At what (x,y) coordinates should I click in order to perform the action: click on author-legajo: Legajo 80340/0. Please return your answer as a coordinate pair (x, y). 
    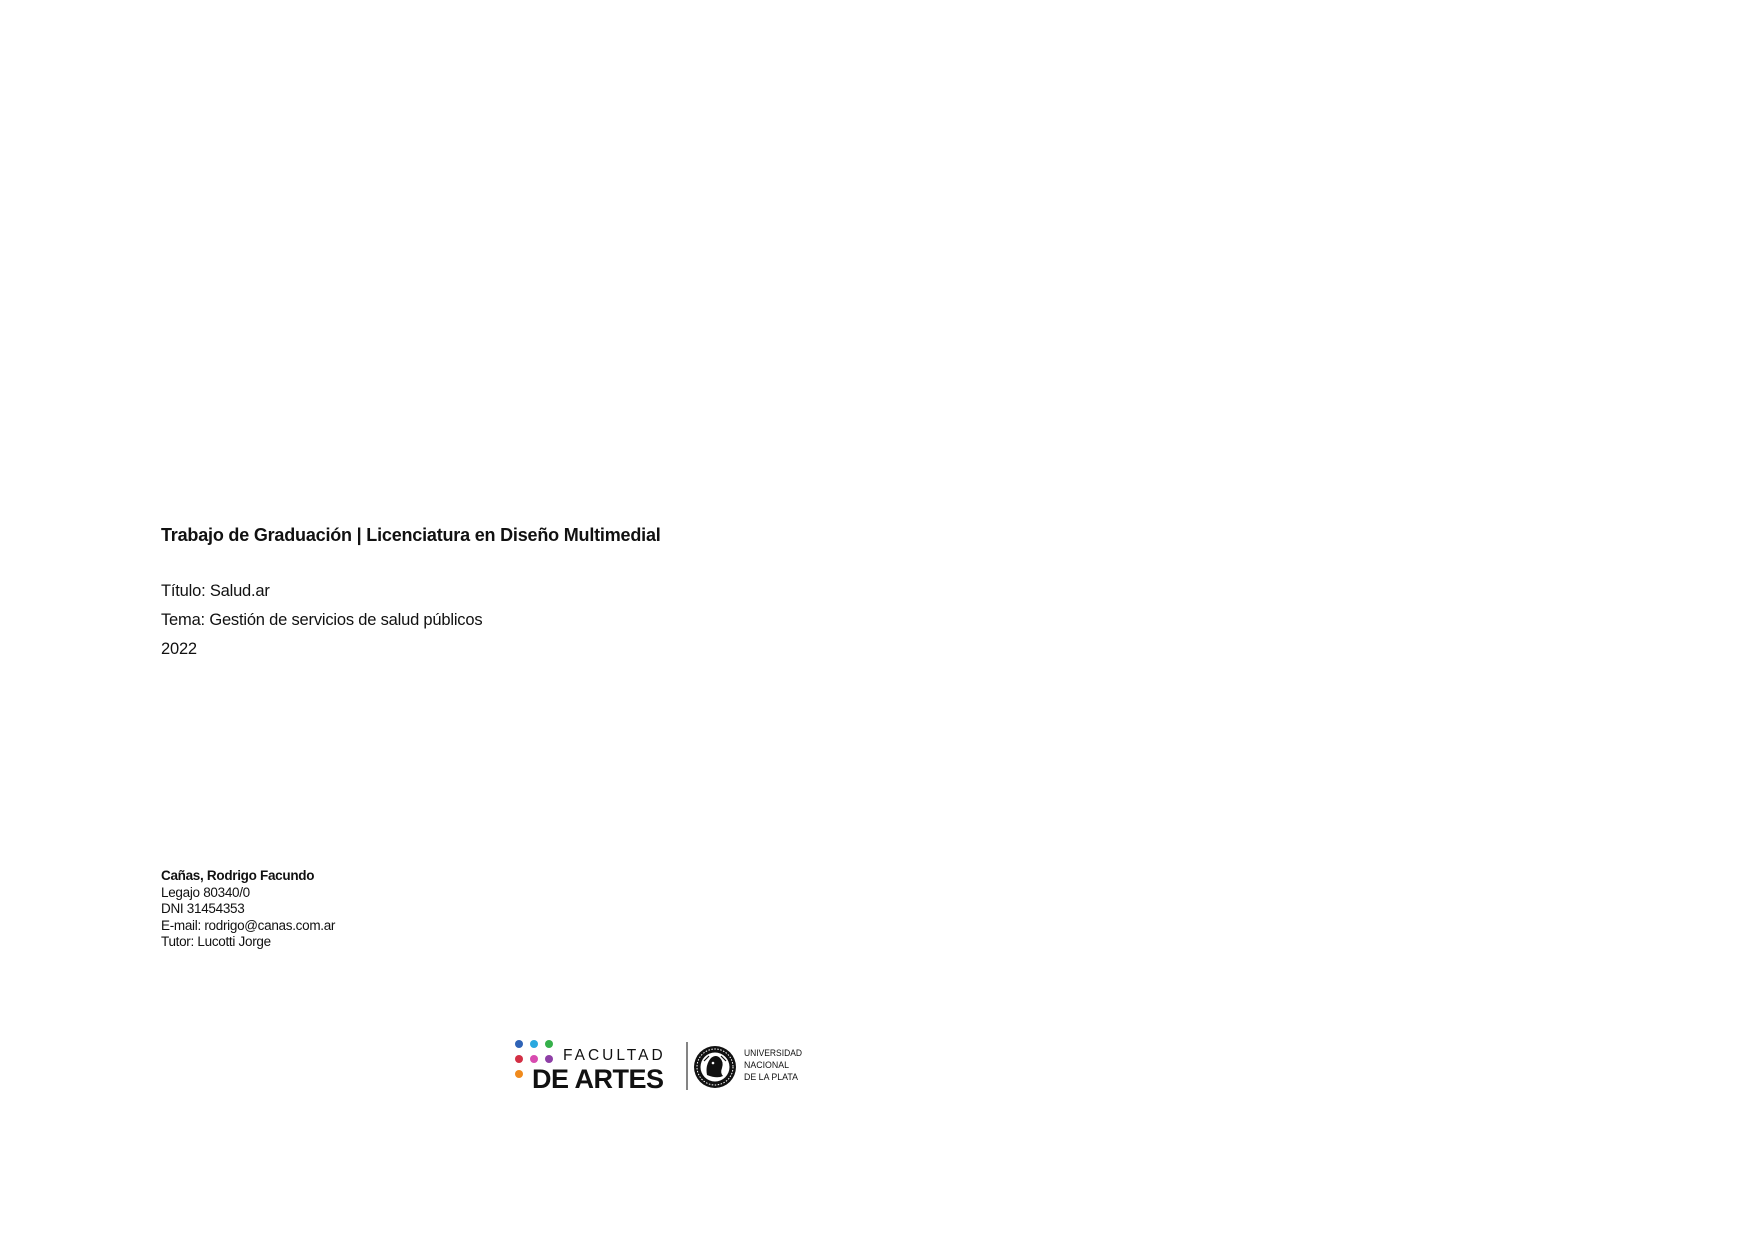
    Looking at the image, I should click on (205, 892).